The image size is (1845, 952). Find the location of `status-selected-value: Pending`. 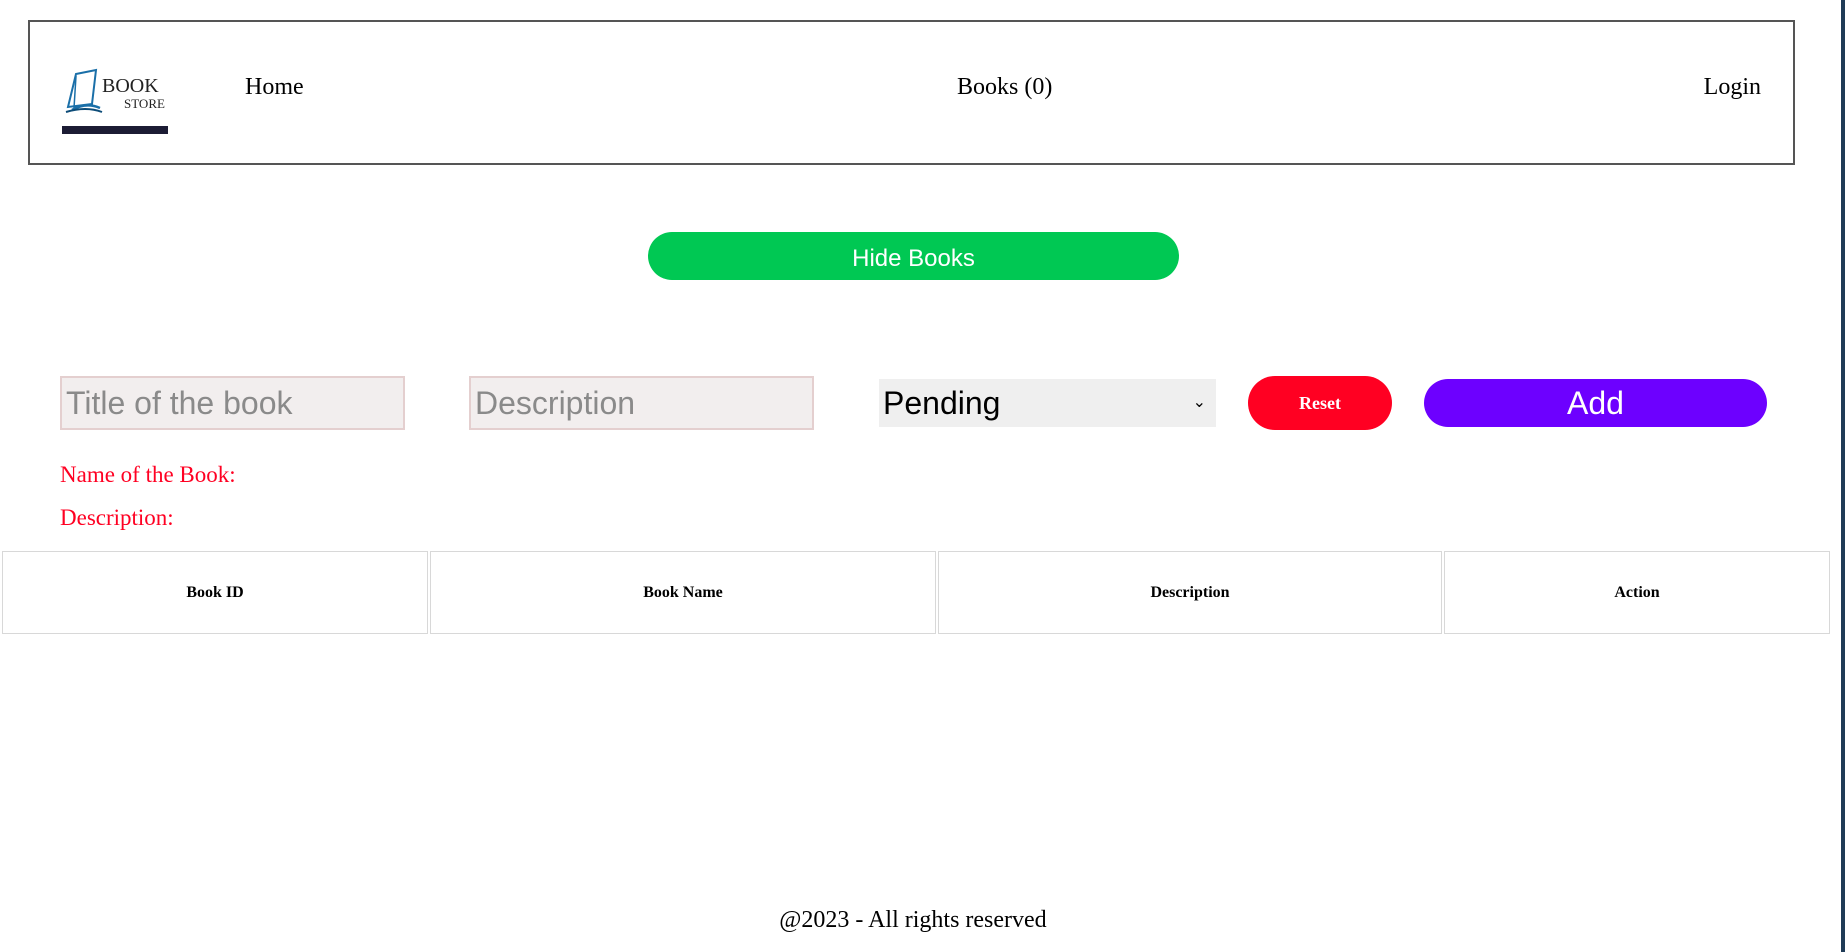

status-selected-value: Pending is located at coordinates (942, 402).